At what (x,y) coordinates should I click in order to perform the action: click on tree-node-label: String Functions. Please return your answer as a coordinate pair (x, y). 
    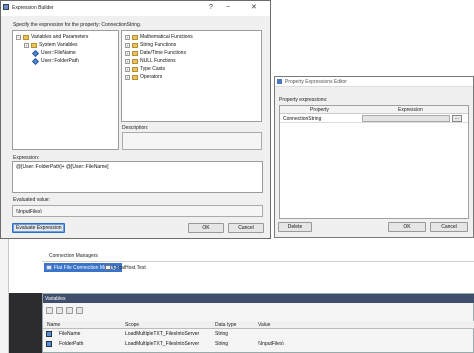
    Looking at the image, I should click on (158, 45).